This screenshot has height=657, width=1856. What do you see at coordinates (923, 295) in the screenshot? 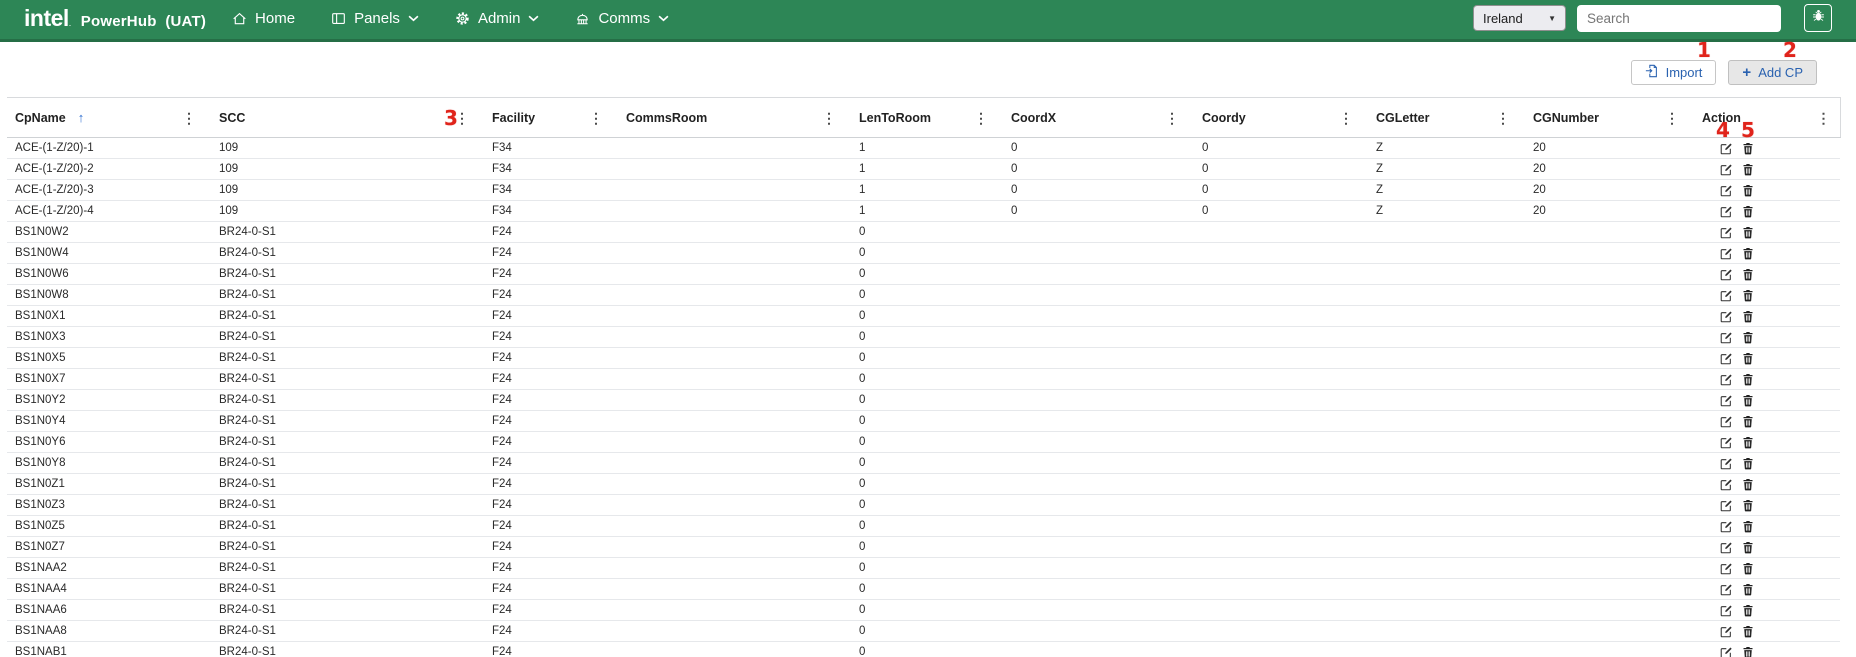
I see `table-row: BS1N0W8 BR24-0-S1 F24 0` at bounding box center [923, 295].